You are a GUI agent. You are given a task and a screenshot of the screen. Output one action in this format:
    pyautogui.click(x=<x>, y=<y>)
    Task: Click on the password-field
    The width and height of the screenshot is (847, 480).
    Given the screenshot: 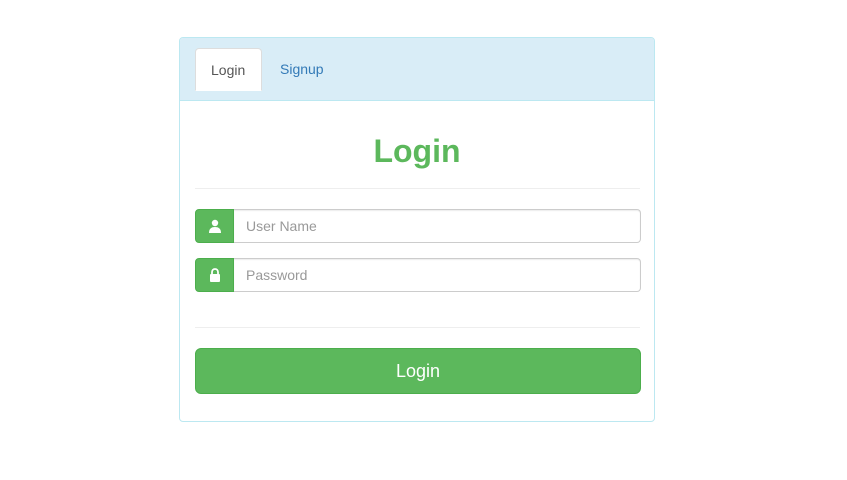 What is the action you would take?
    pyautogui.click(x=437, y=275)
    